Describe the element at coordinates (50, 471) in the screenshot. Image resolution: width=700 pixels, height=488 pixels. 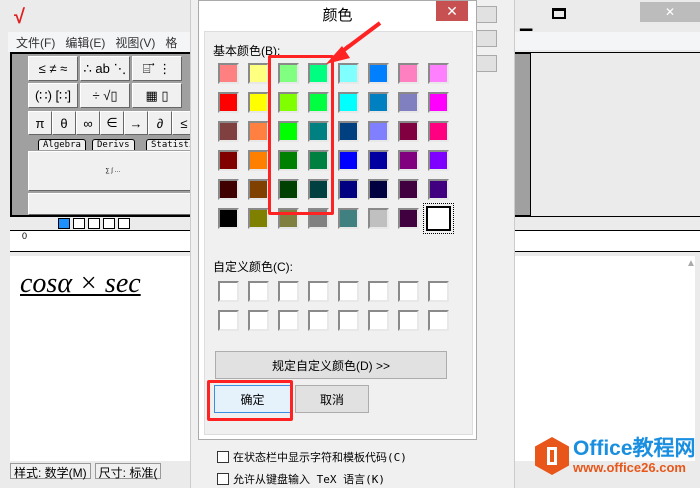
I see `status-style: 样式: 数学(M)` at that location.